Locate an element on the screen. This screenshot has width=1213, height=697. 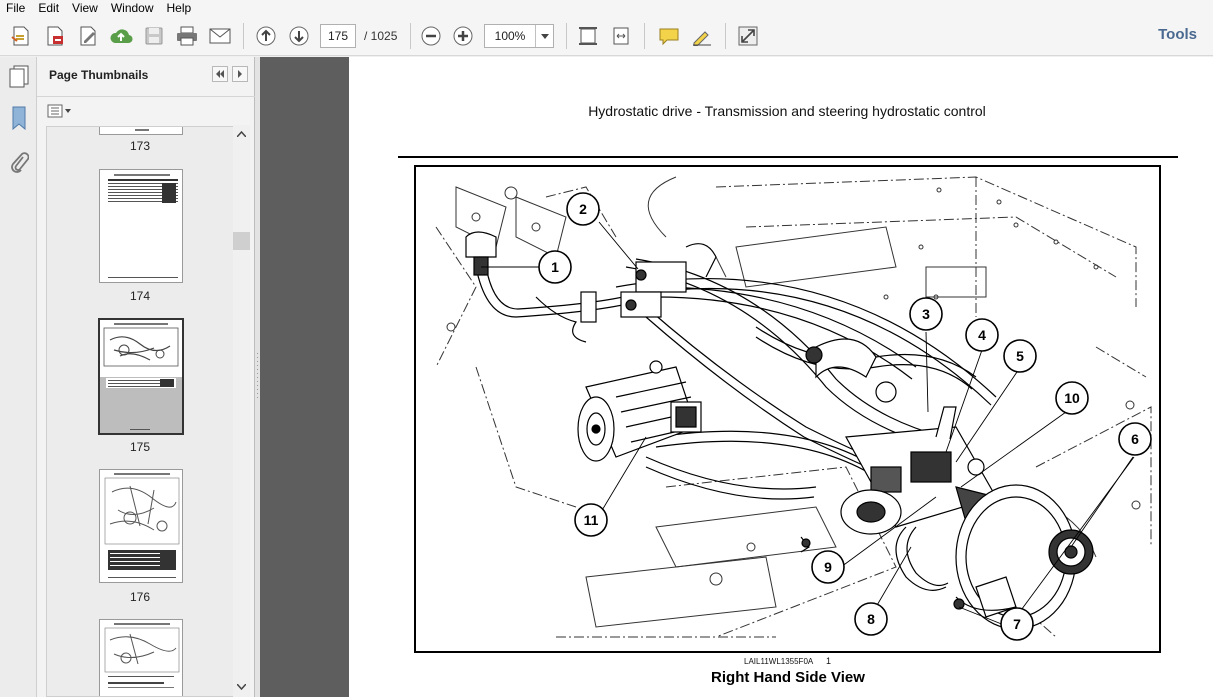
save-icon is located at coordinates (154, 36).